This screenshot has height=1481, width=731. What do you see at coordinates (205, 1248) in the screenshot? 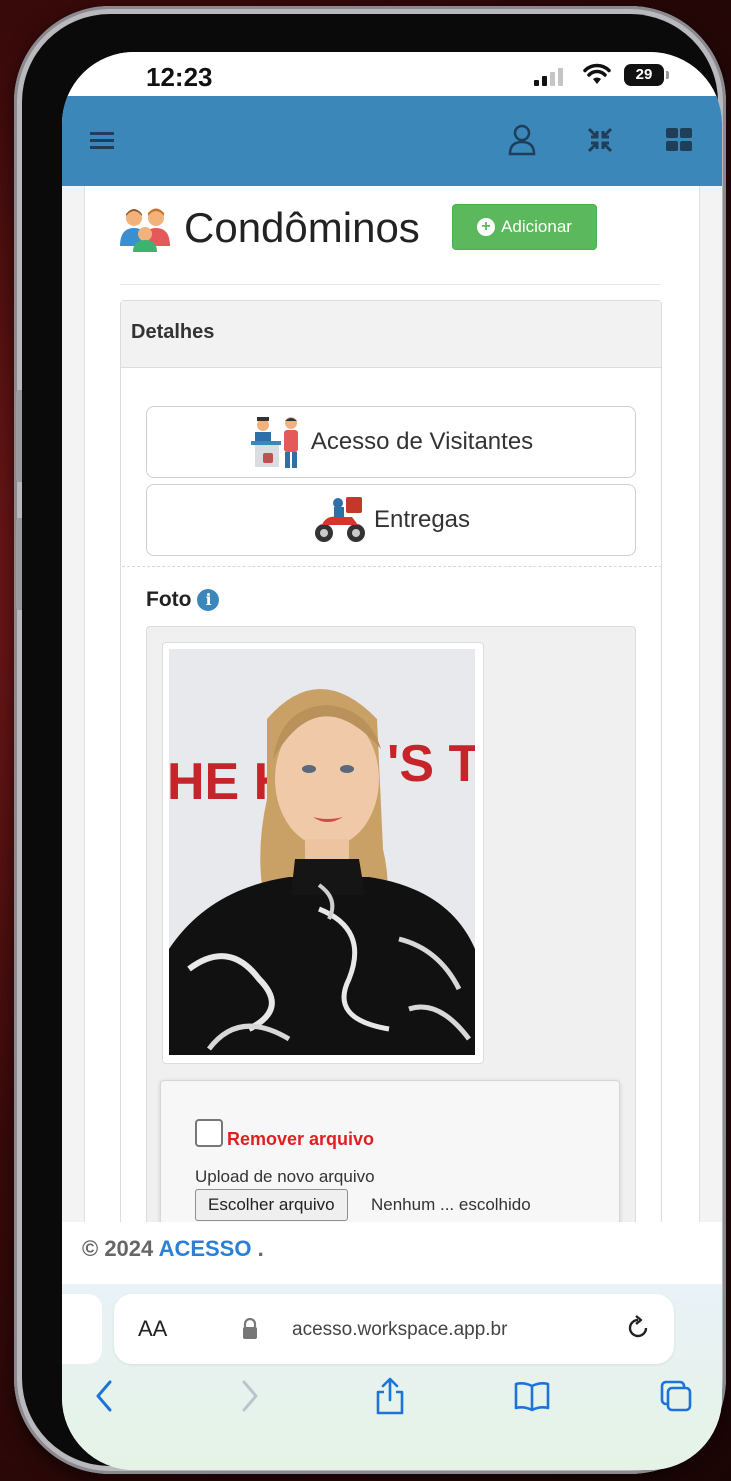
I see `footer-brand-link: ACESSO` at bounding box center [205, 1248].